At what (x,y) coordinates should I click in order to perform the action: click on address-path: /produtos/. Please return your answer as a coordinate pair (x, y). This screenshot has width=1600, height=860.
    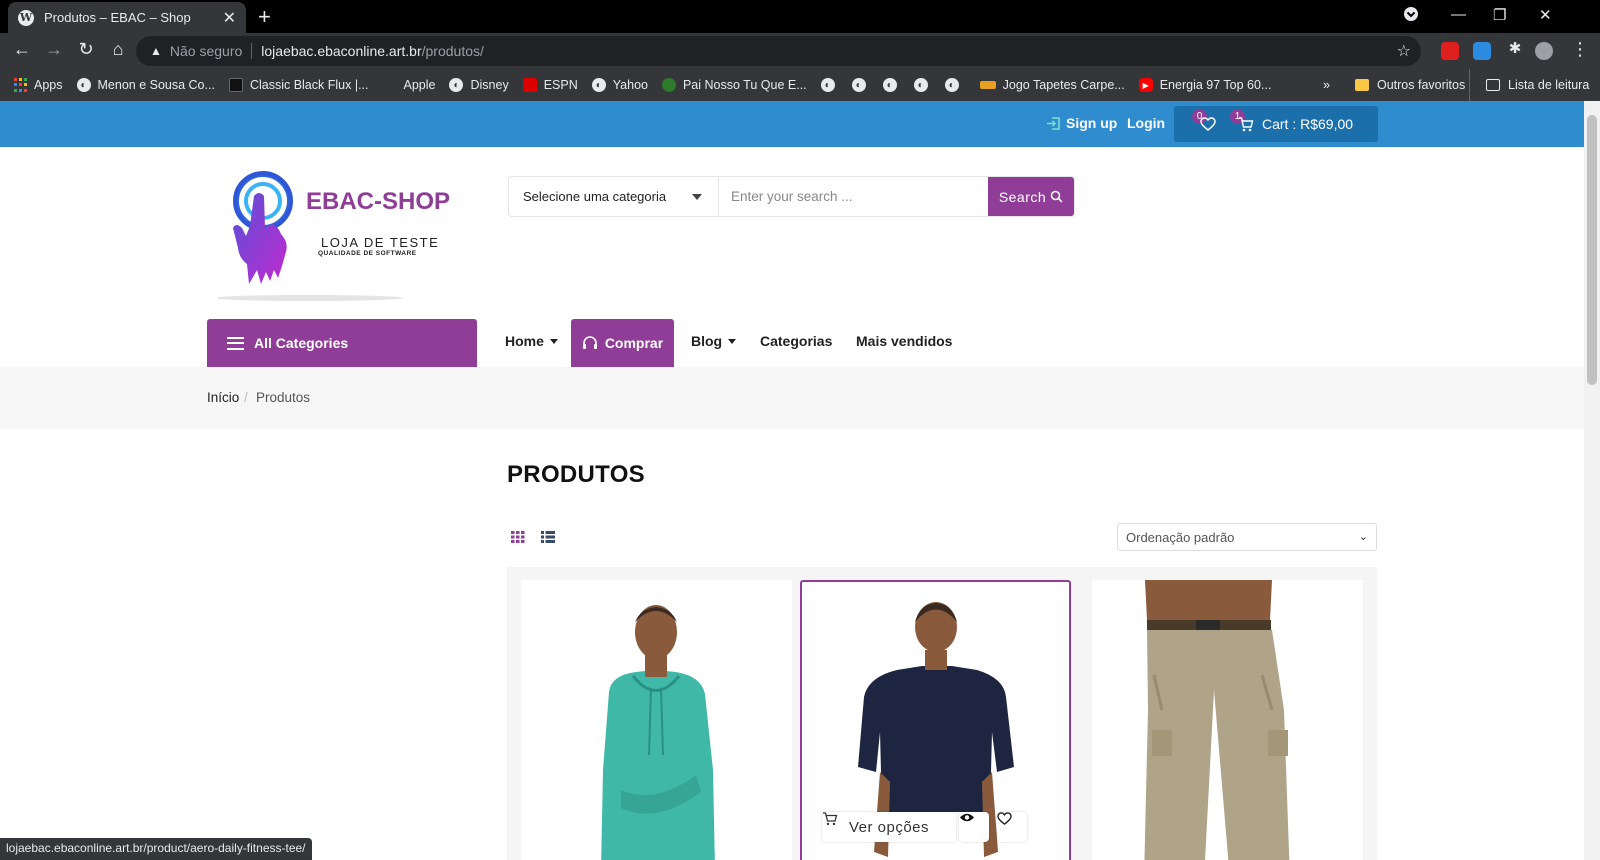
    Looking at the image, I should click on (452, 51).